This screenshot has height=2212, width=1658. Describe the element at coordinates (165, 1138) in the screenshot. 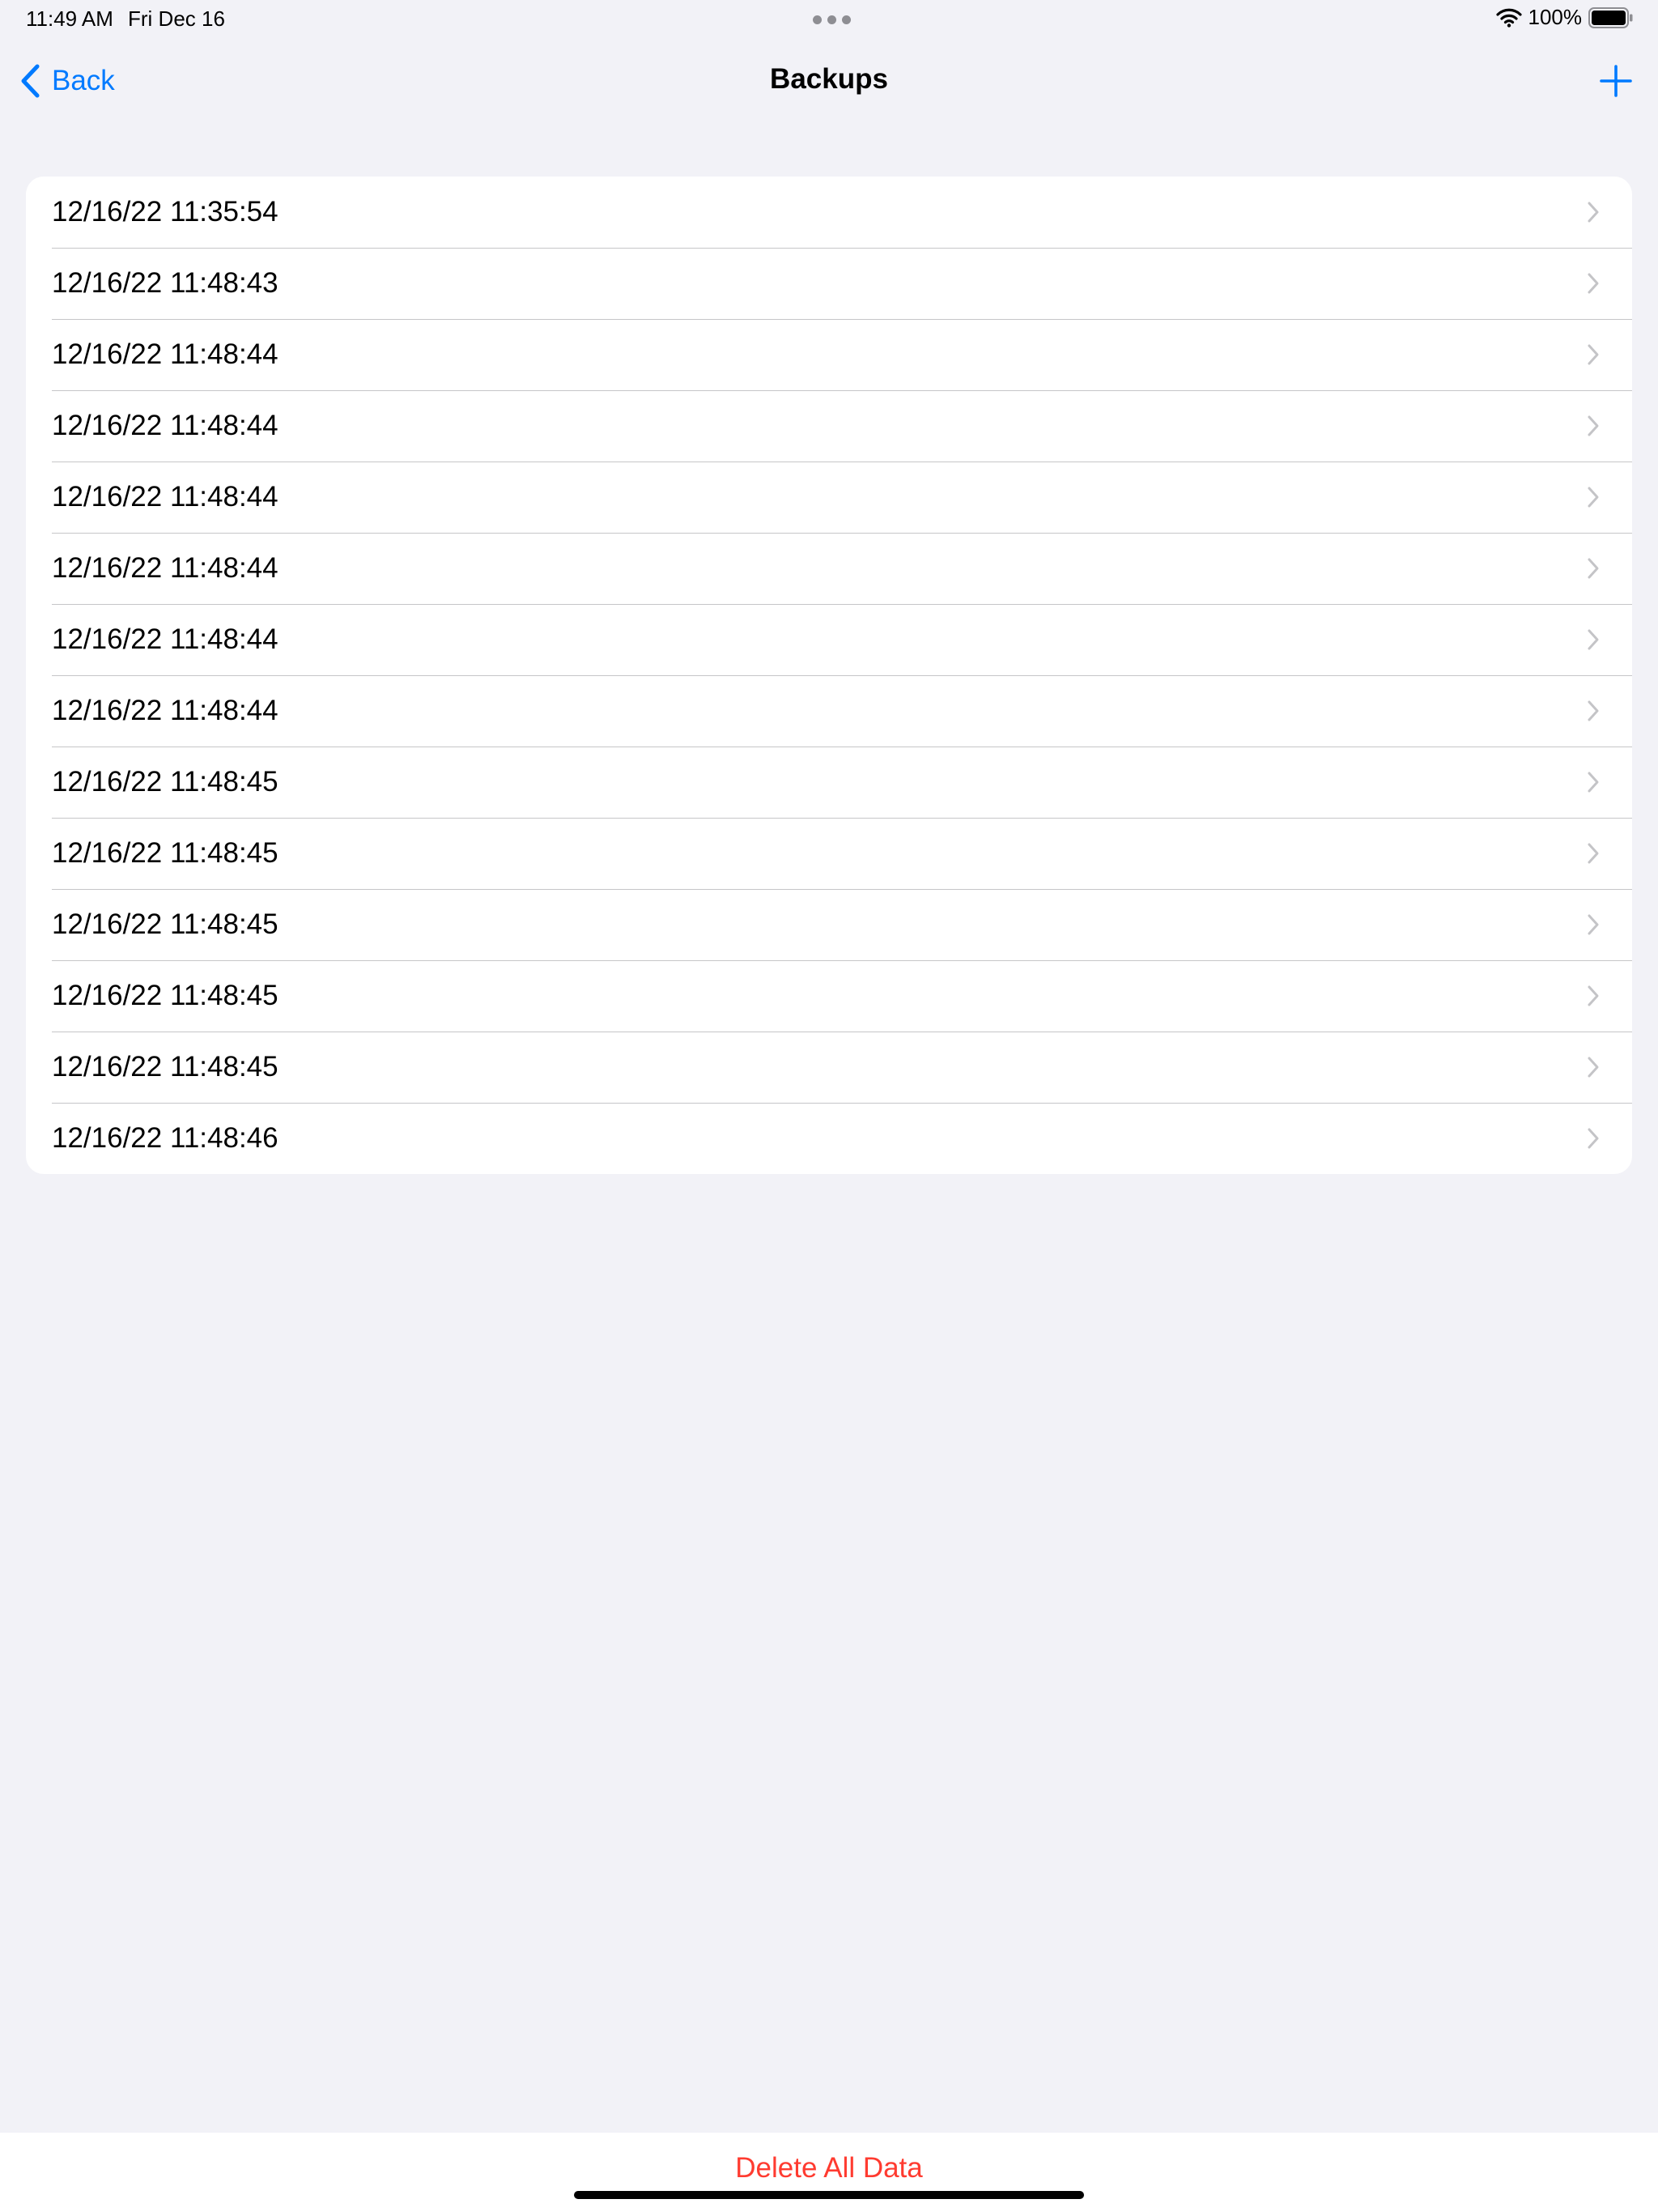

I see `backup-row-label: 12/16/22 11:48:46` at that location.